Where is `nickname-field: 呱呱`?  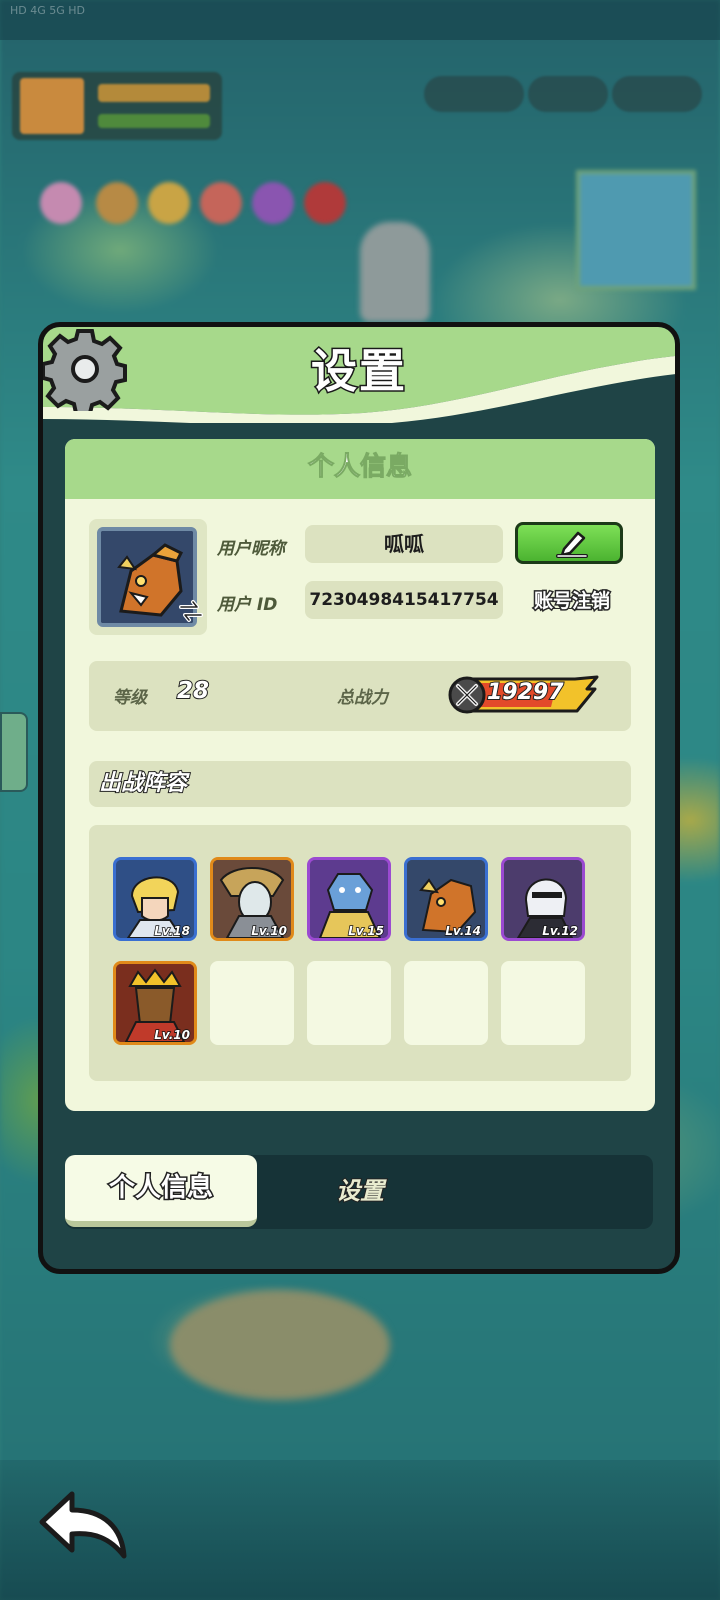
nickname-field: 呱呱 is located at coordinates (404, 544).